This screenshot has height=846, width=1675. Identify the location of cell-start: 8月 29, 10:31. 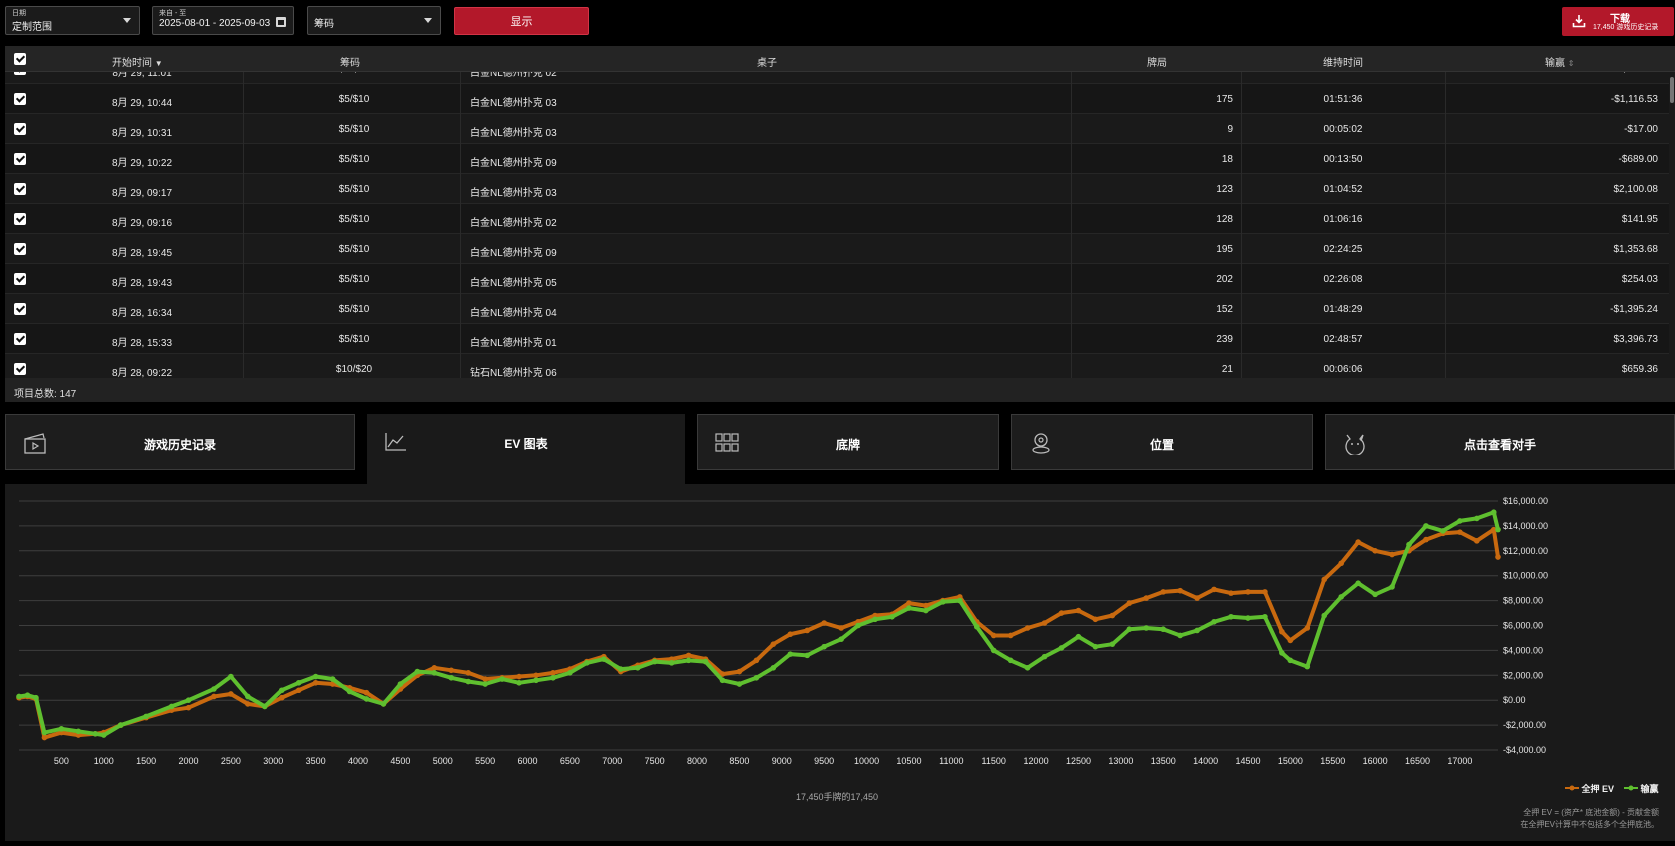
(142, 133).